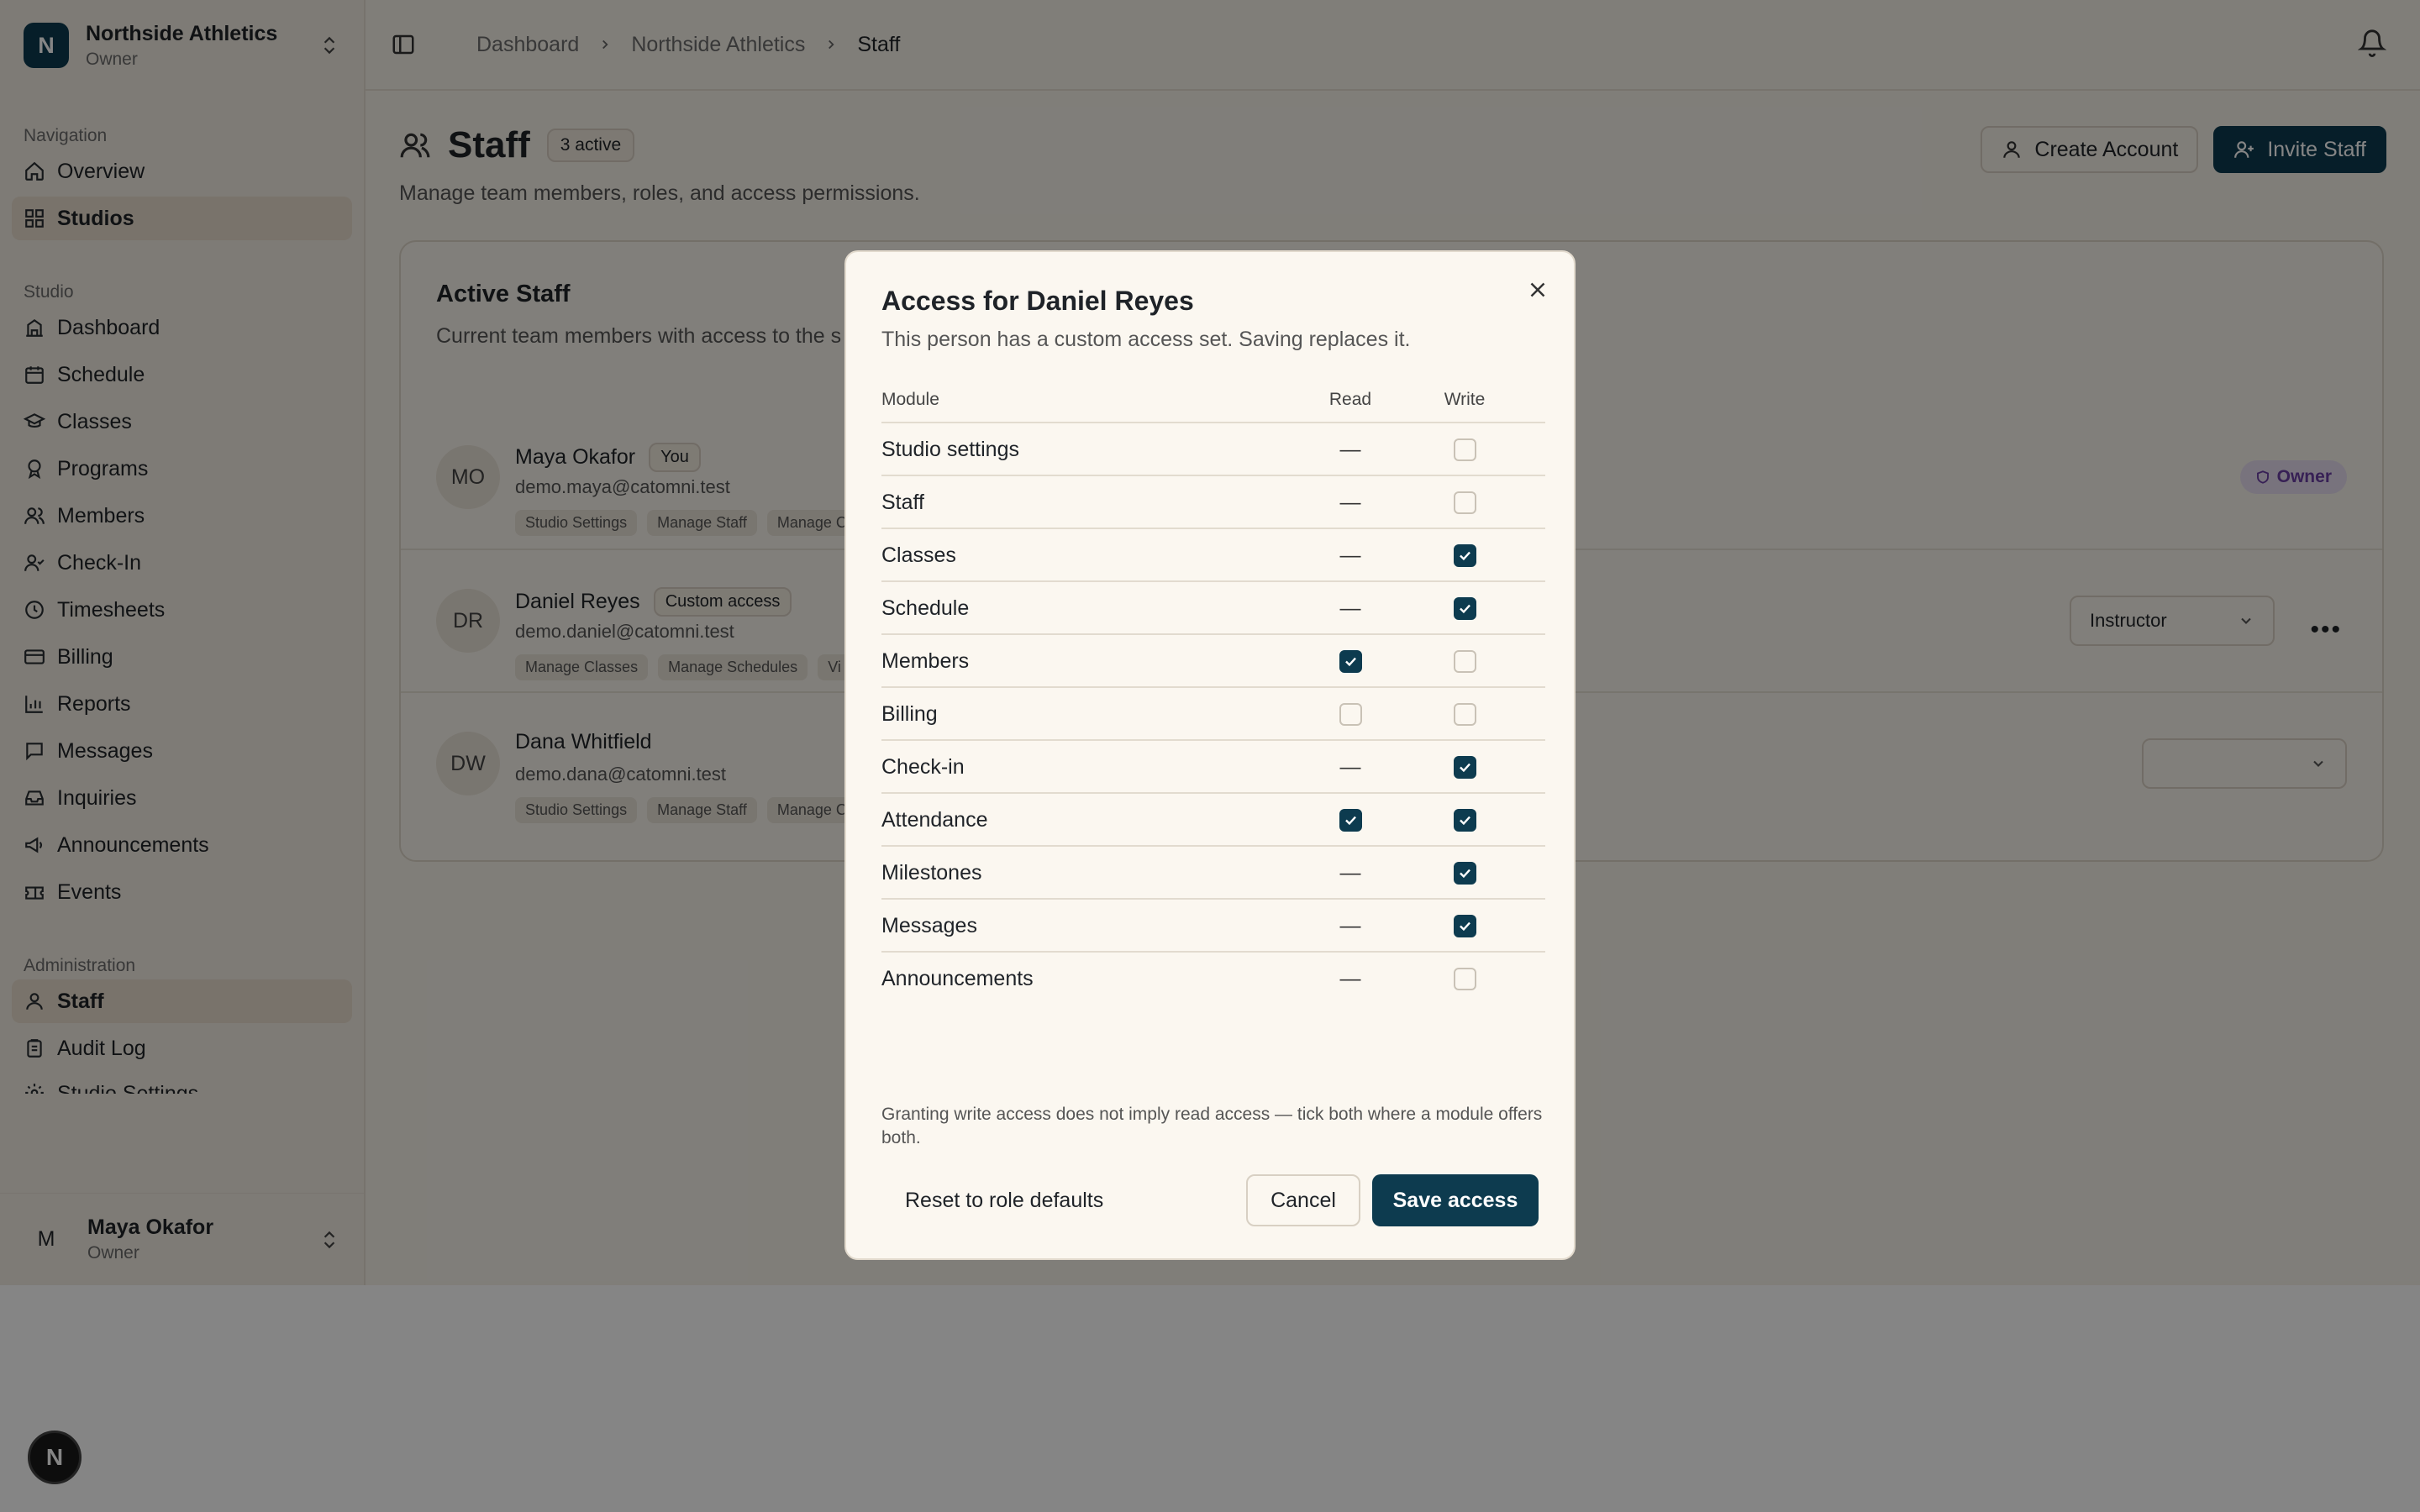 The height and width of the screenshot is (1512, 2420). Describe the element at coordinates (1350, 399) in the screenshot. I see `col-header-read: Read` at that location.